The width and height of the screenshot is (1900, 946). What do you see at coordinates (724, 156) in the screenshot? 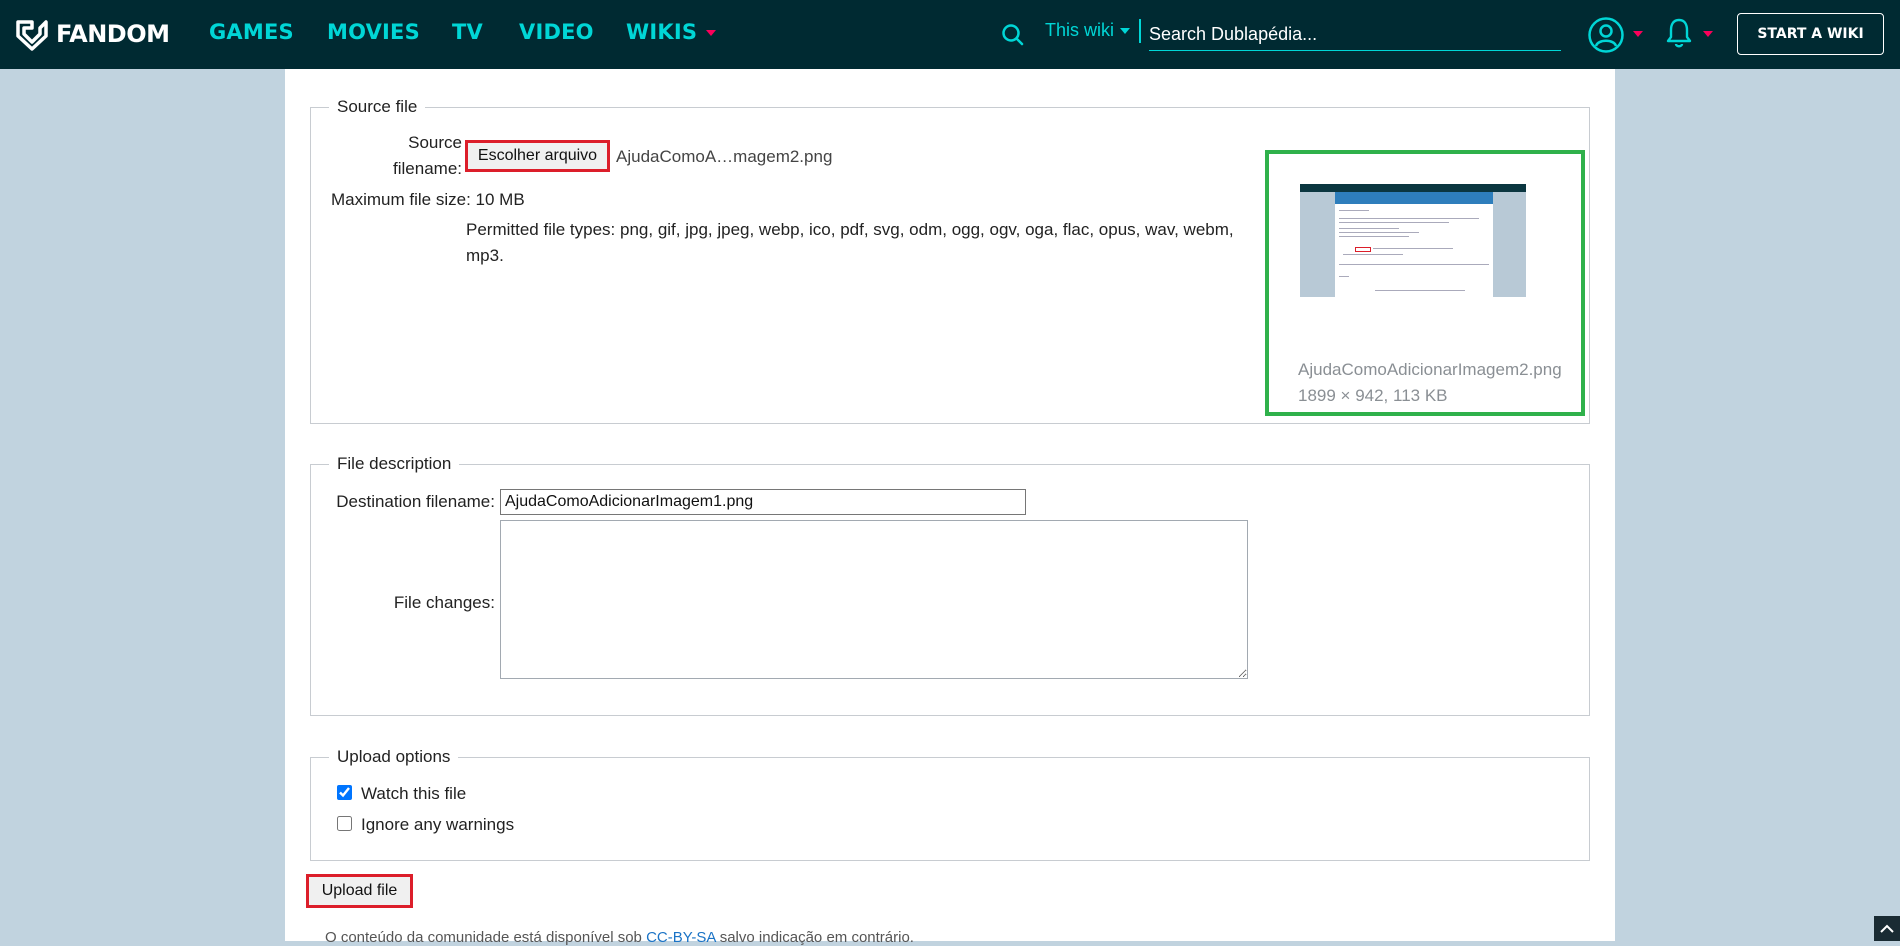
I see `chosen-file-name: AjudaComoA…magem2.png` at bounding box center [724, 156].